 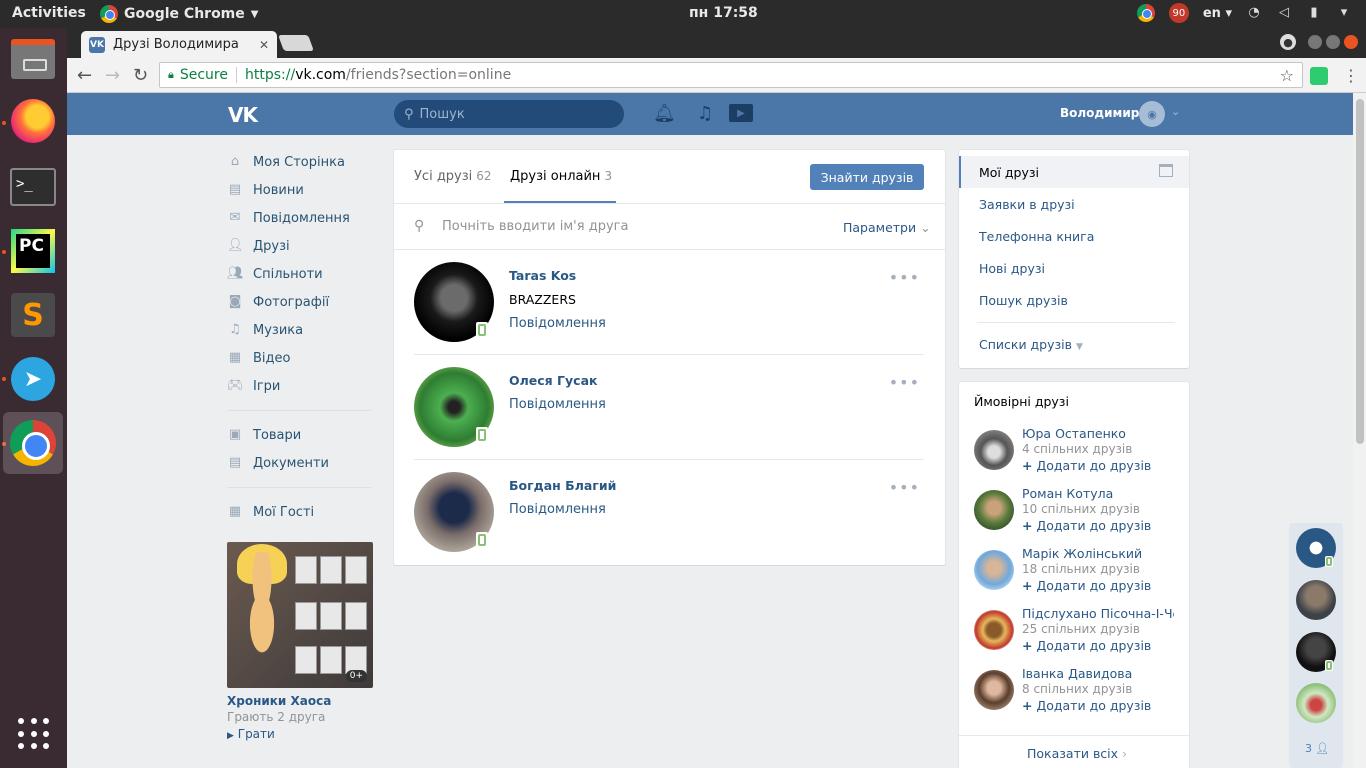 What do you see at coordinates (1036, 236) in the screenshot?
I see `friends-nav-item: Телефонна книга` at bounding box center [1036, 236].